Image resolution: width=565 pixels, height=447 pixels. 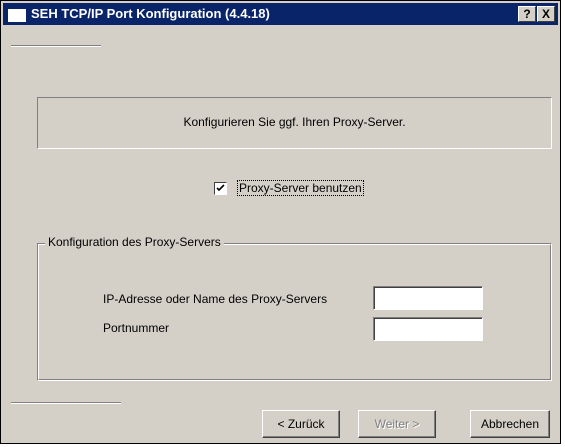 What do you see at coordinates (301, 424) in the screenshot?
I see `back-button: < Zurück` at bounding box center [301, 424].